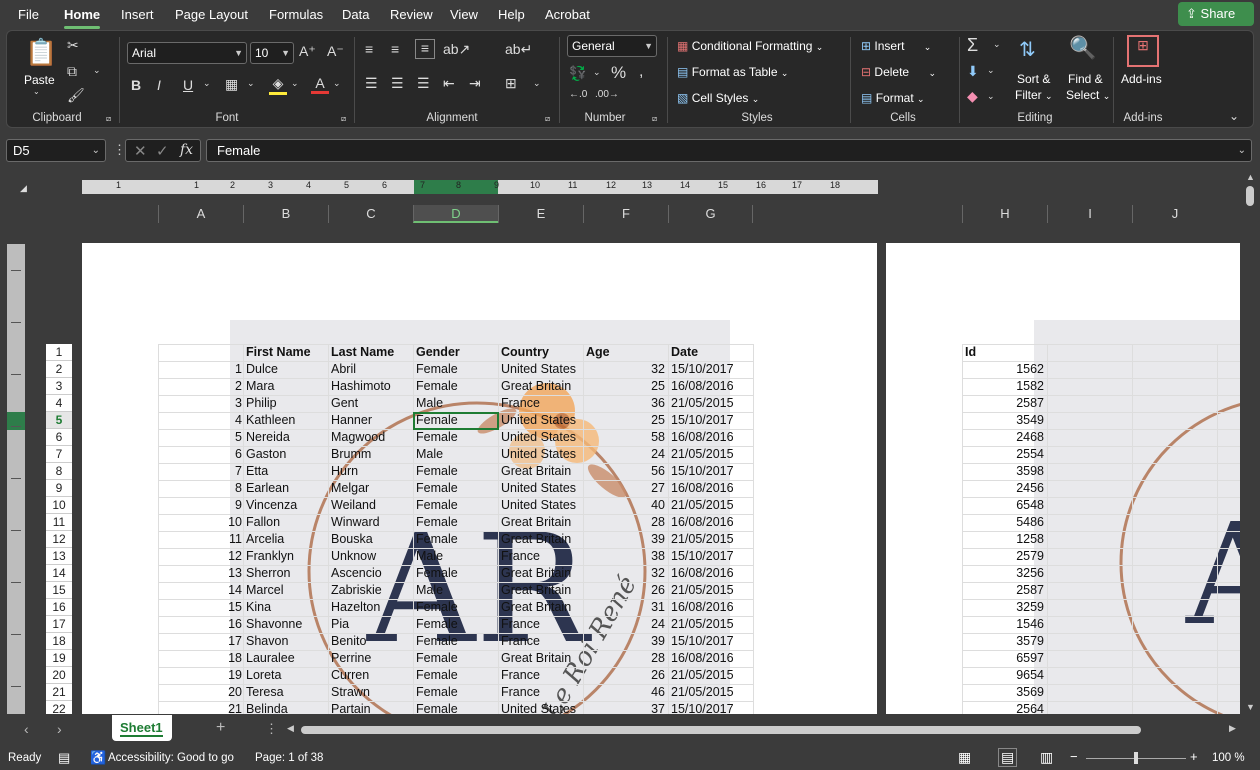  What do you see at coordinates (972, 45) in the screenshot?
I see `autosum-icon: Σ` at bounding box center [972, 45].